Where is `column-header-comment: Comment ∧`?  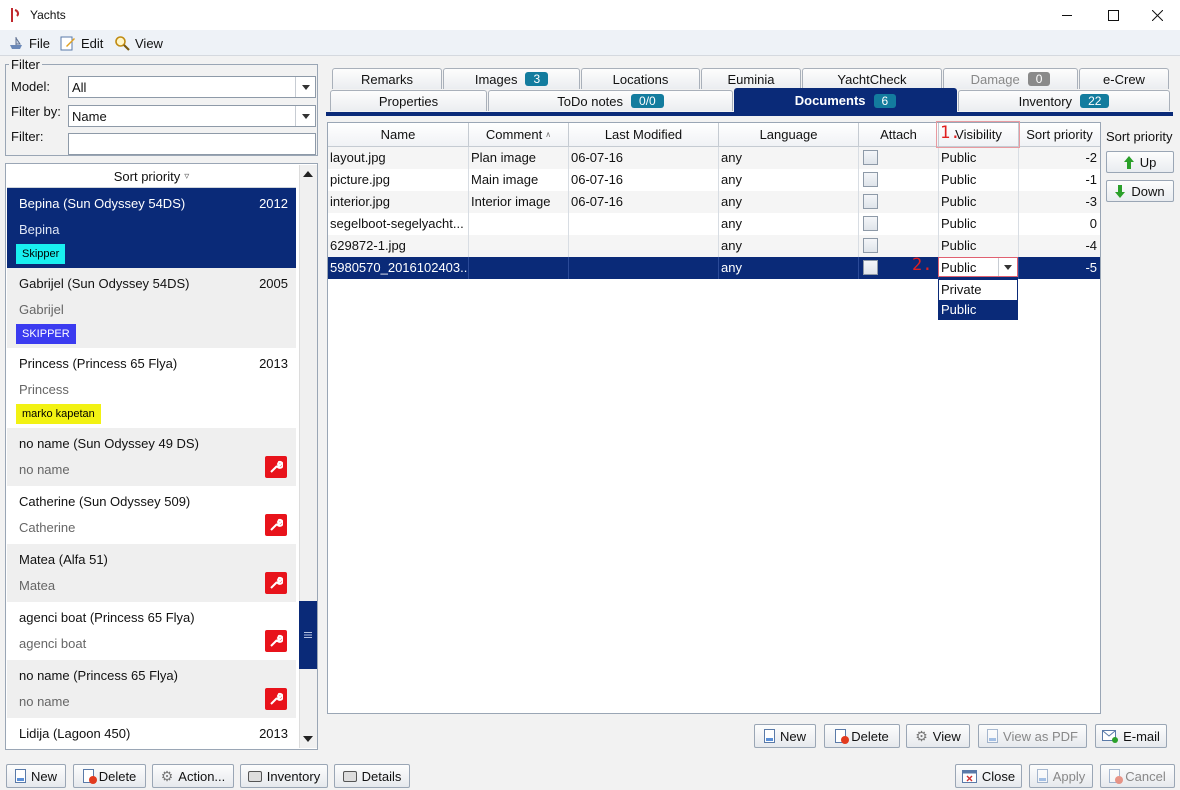
column-header-comment: Comment ∧ is located at coordinates (519, 135).